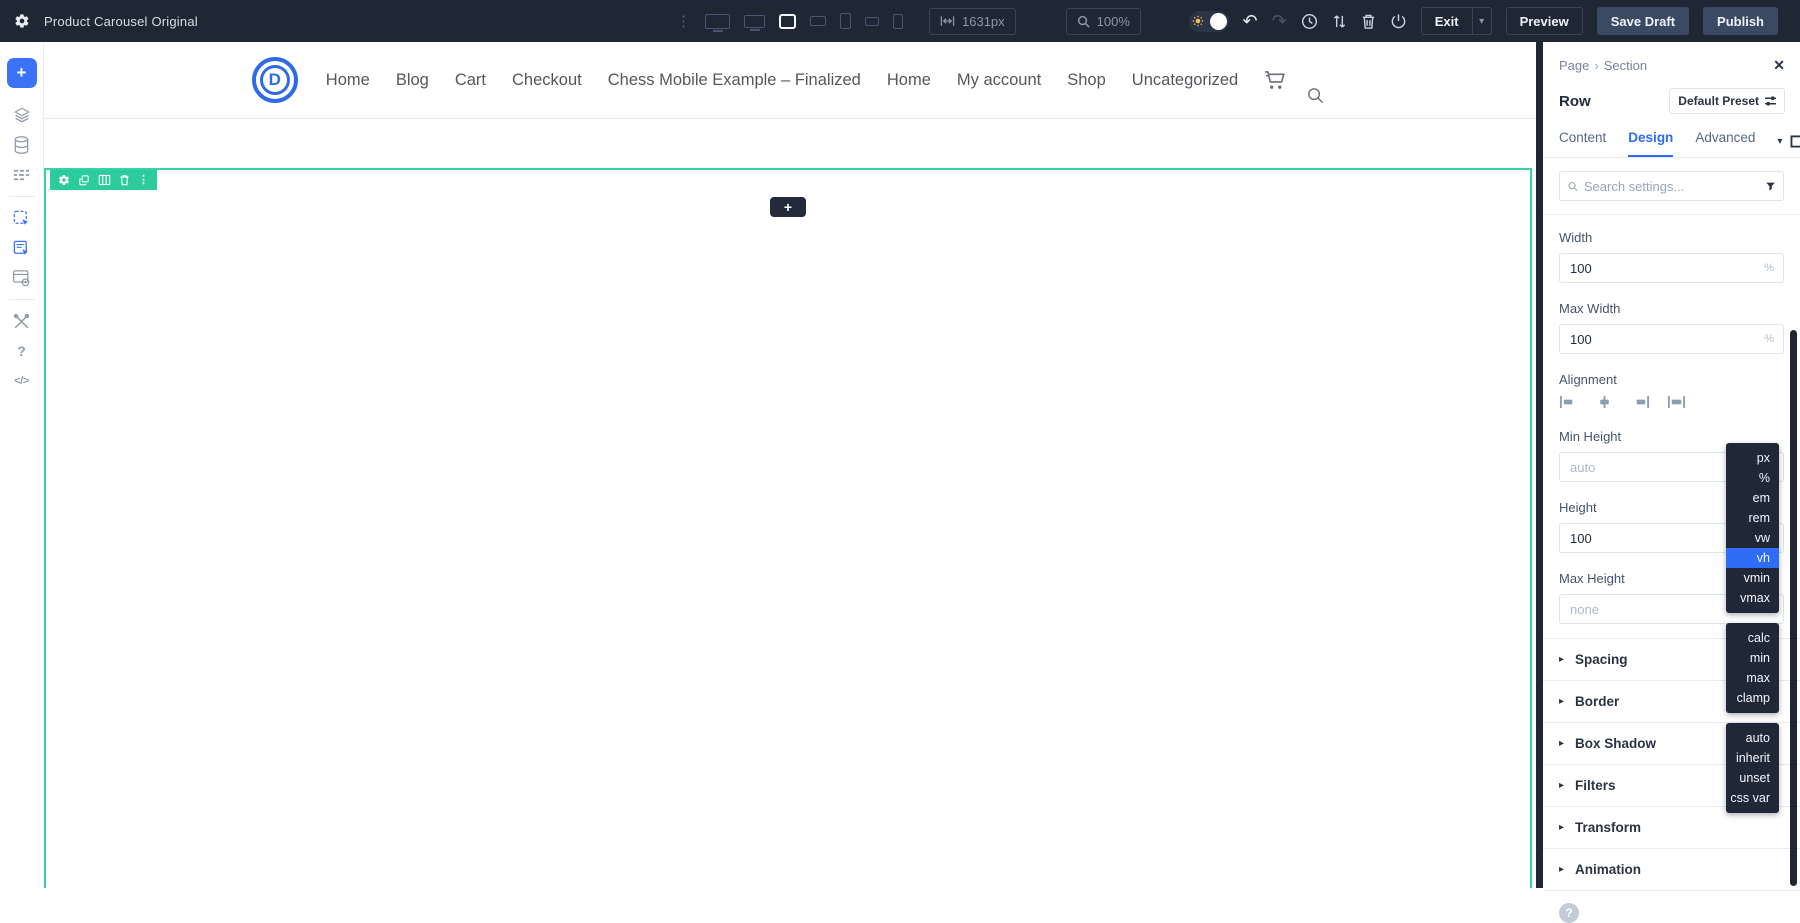 The height and width of the screenshot is (923, 1800). What do you see at coordinates (898, 21) in the screenshot?
I see `breakpoint-phone-small-icon` at bounding box center [898, 21].